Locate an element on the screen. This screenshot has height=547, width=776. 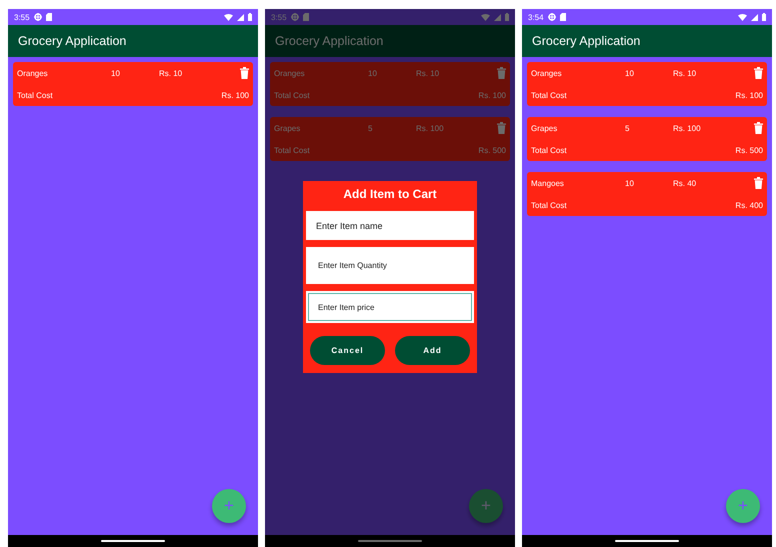
input-field: Enter Item name is located at coordinates (390, 225).